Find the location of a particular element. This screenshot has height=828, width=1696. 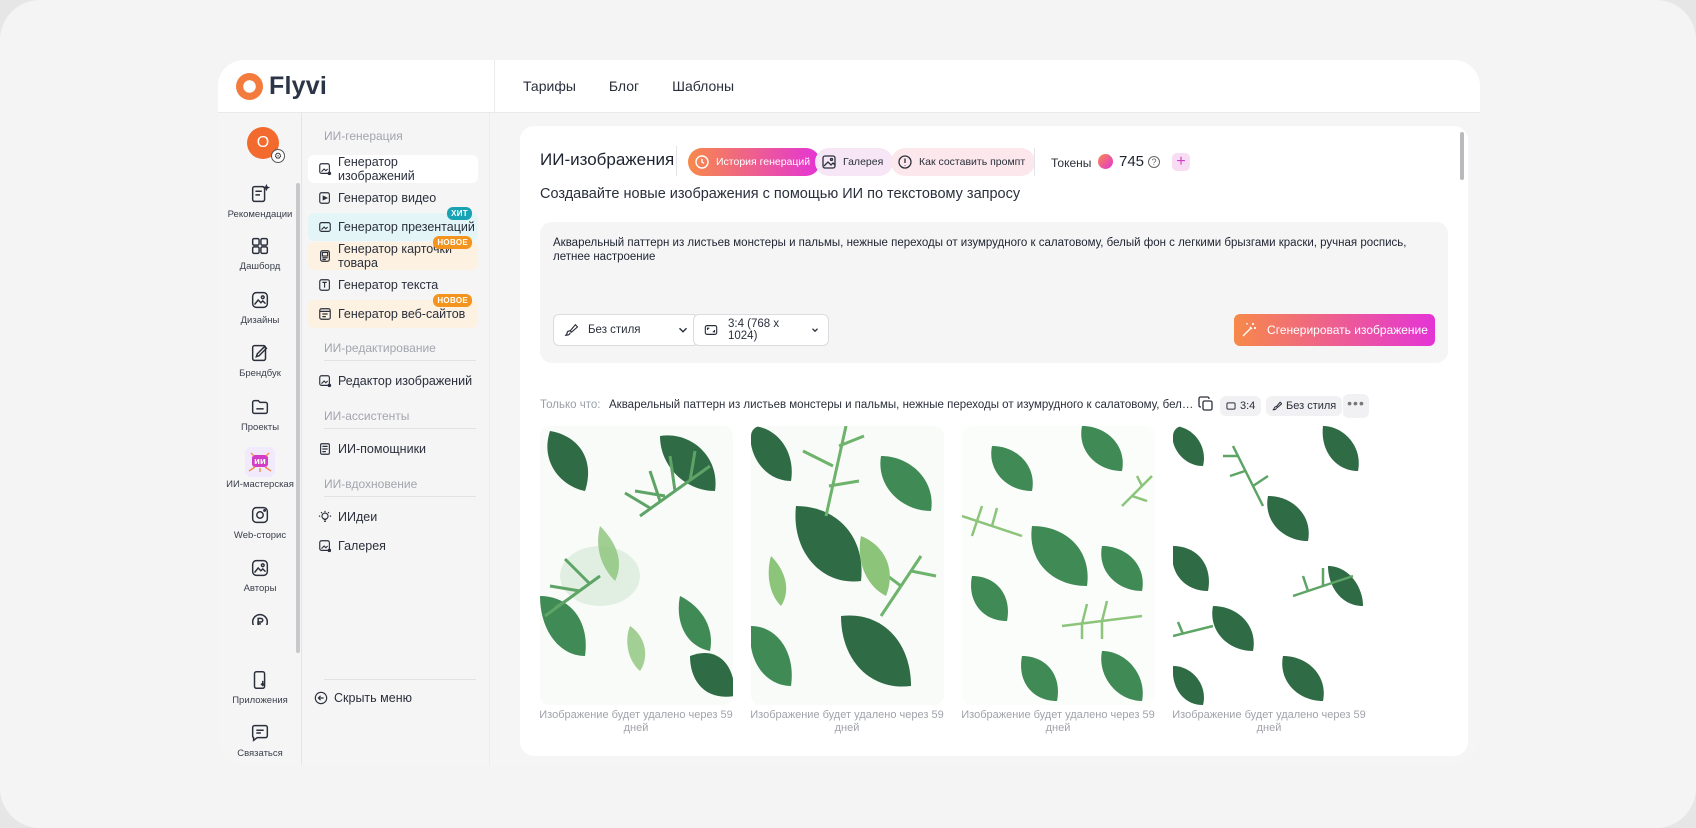

image-2-caption: Изображение будет удалено через 59 дней is located at coordinates (847, 721).